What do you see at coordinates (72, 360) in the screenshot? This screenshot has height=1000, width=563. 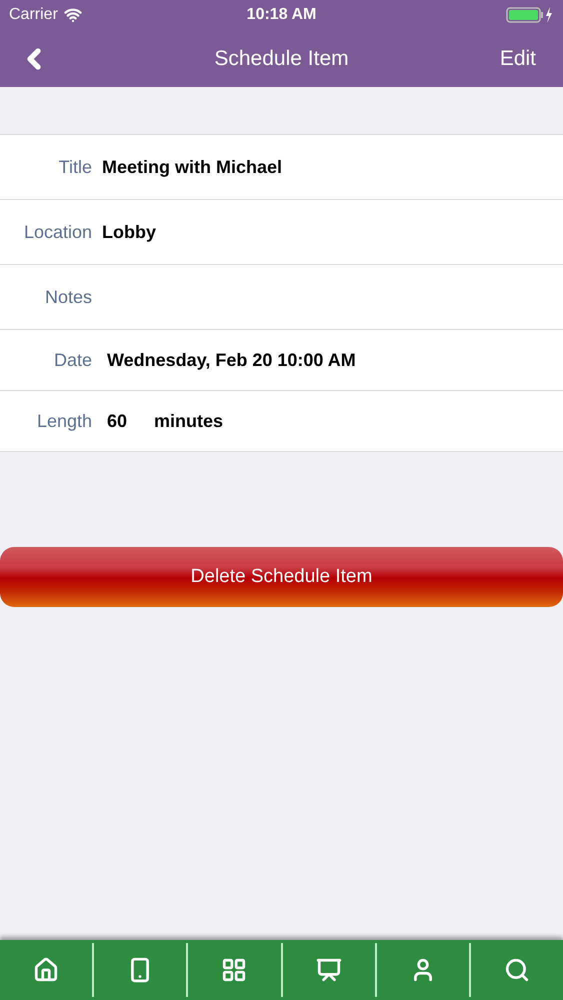 I see `field-label: Date` at bounding box center [72, 360].